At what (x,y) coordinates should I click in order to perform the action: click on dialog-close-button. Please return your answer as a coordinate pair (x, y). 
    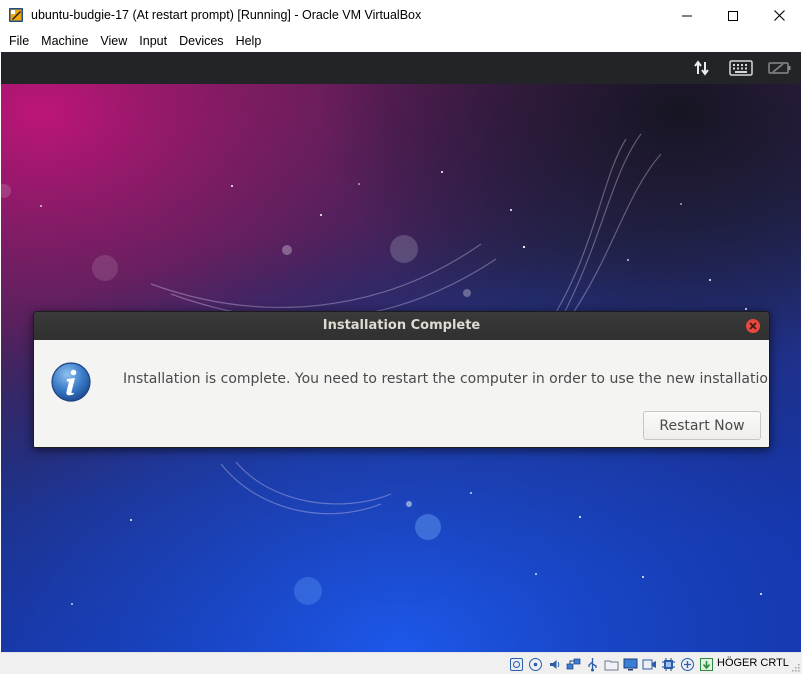
    Looking at the image, I should click on (753, 326).